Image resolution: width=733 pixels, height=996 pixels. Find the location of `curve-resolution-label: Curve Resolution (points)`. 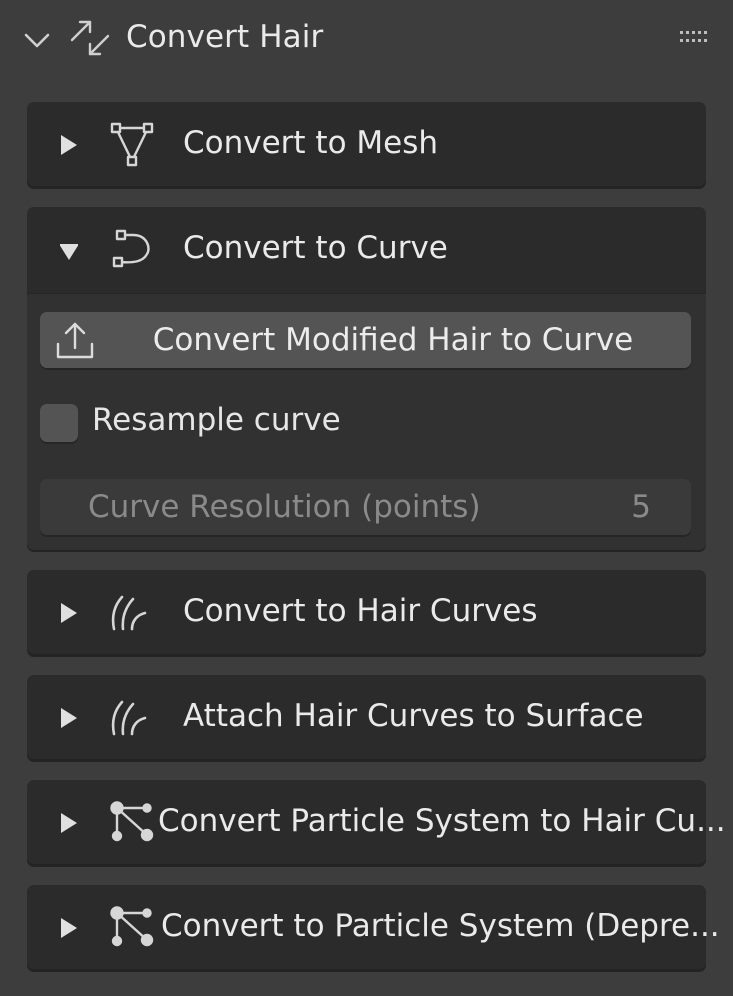

curve-resolution-label: Curve Resolution (points) is located at coordinates (284, 507).